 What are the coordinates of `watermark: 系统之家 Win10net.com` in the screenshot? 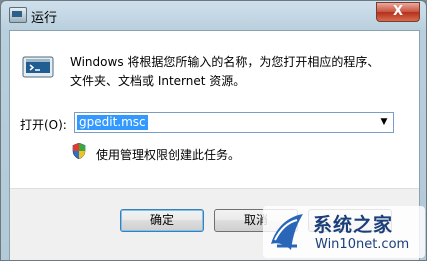 It's located at (344, 232).